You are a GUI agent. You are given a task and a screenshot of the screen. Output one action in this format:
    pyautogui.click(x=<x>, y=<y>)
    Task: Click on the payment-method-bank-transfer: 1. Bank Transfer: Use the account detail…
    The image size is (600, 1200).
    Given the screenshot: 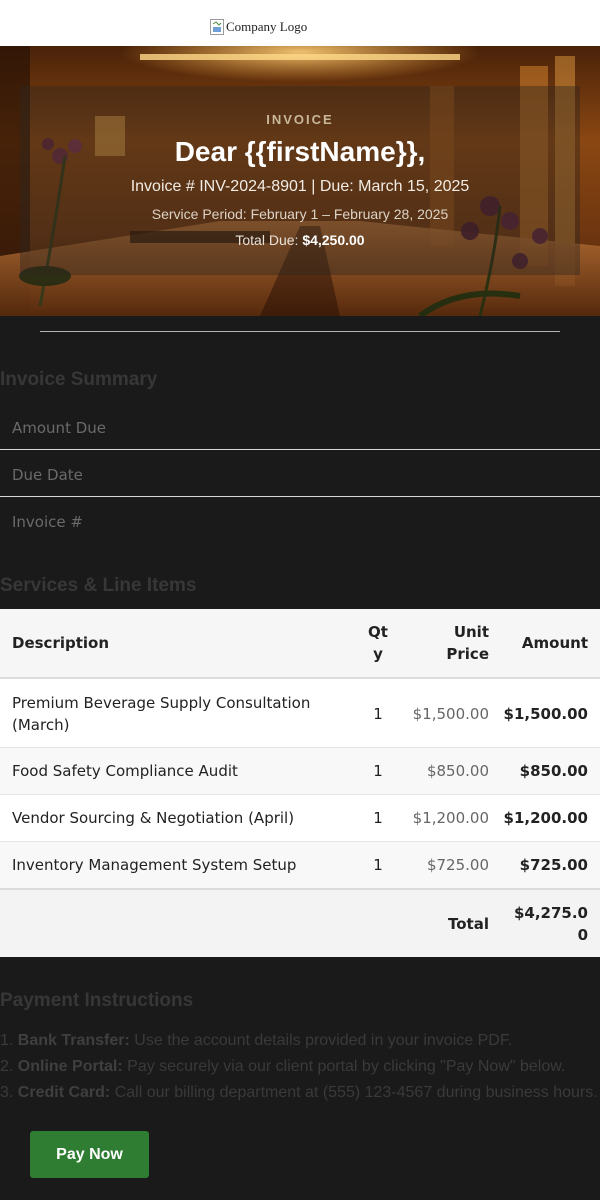 What is the action you would take?
    pyautogui.click(x=300, y=1043)
    